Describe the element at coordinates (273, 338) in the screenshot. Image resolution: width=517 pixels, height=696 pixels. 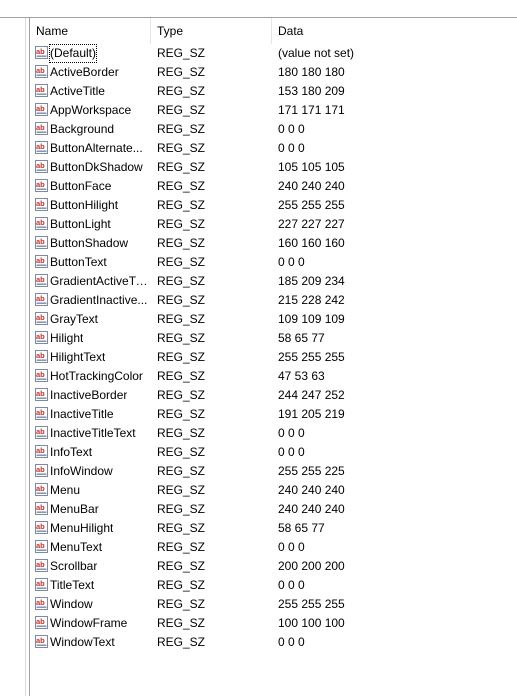
I see `table-row: ab Hilight REG_SZ 58 65 77` at that location.